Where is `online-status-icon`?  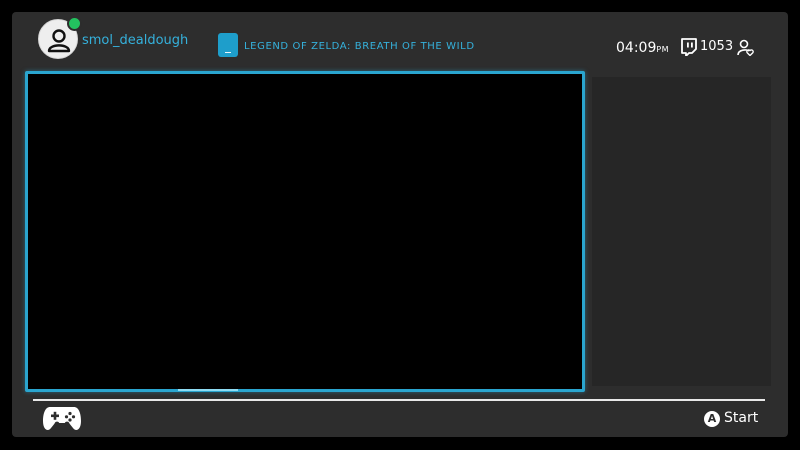 online-status-icon is located at coordinates (74, 23).